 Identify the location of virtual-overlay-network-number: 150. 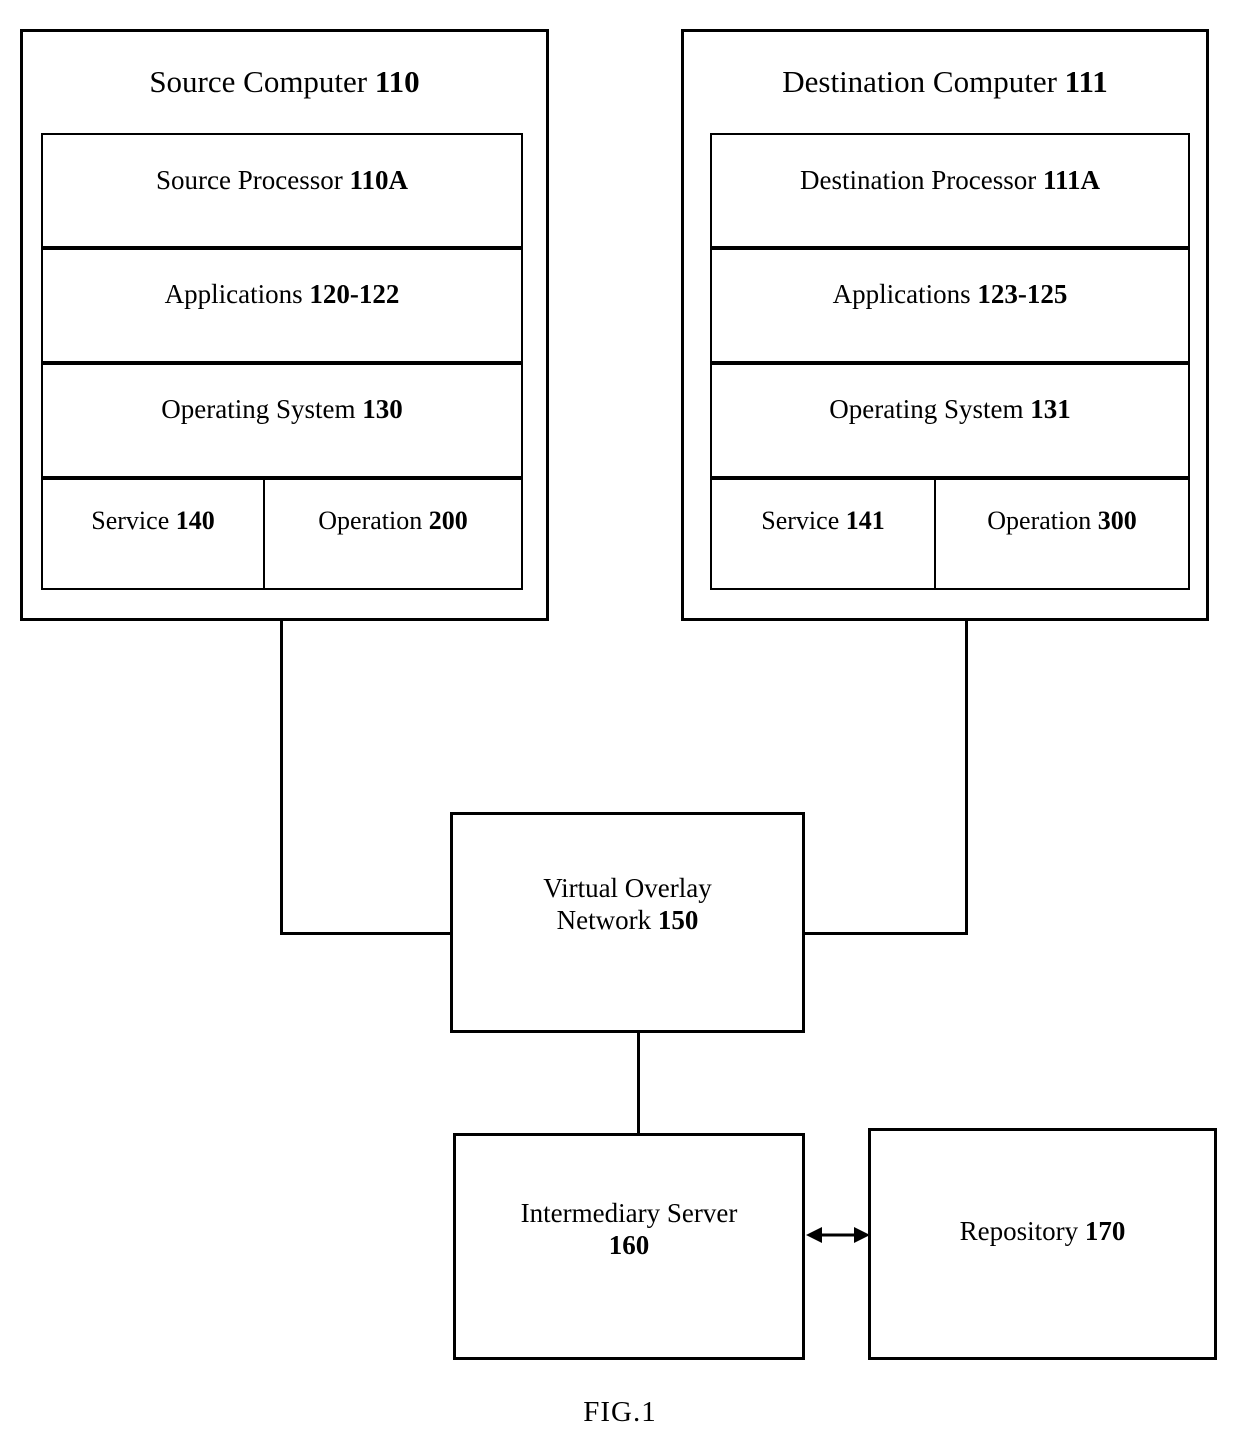
(678, 919).